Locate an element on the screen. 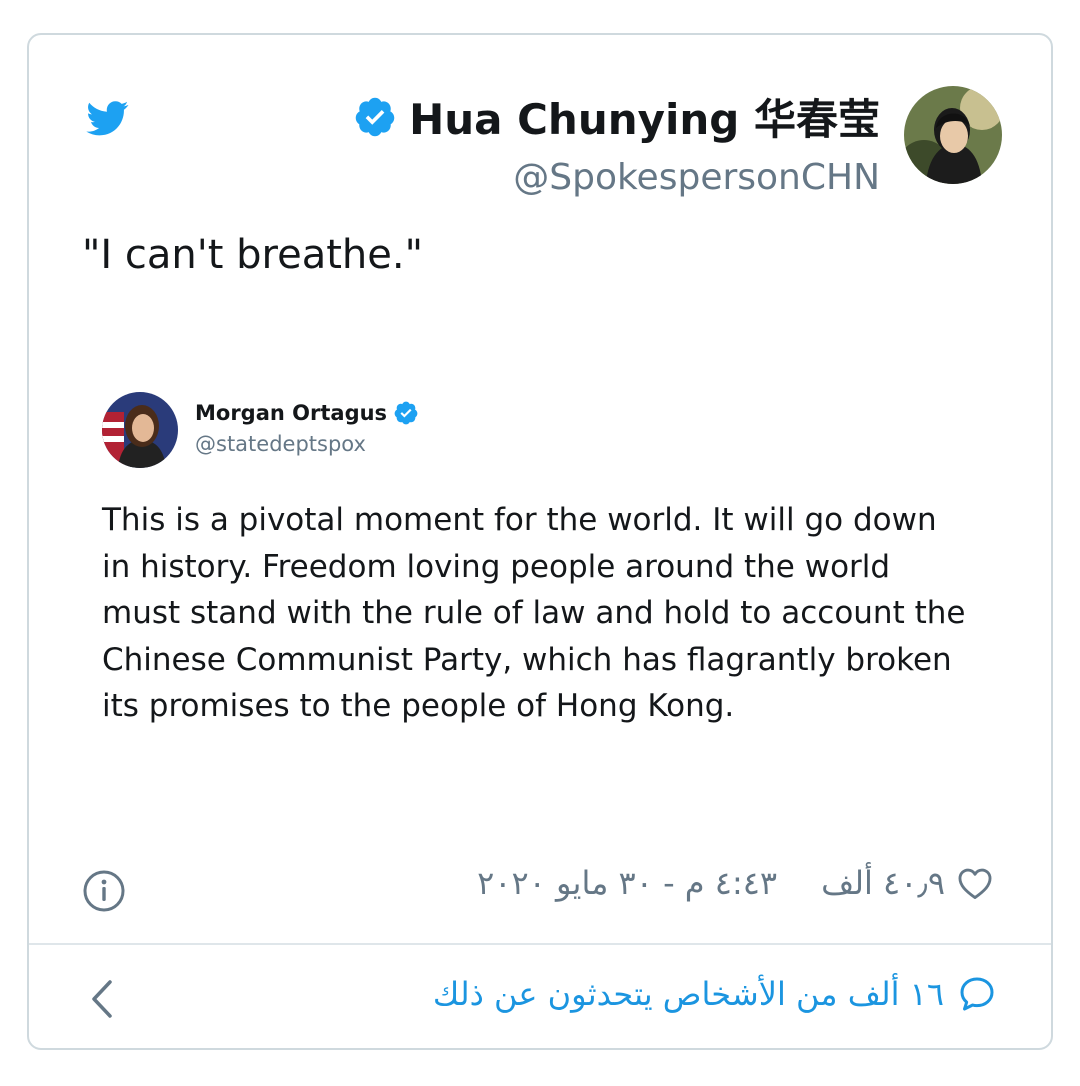 The image size is (1080, 1086). author-handle: @SpokespersonCHN is located at coordinates (616, 177).